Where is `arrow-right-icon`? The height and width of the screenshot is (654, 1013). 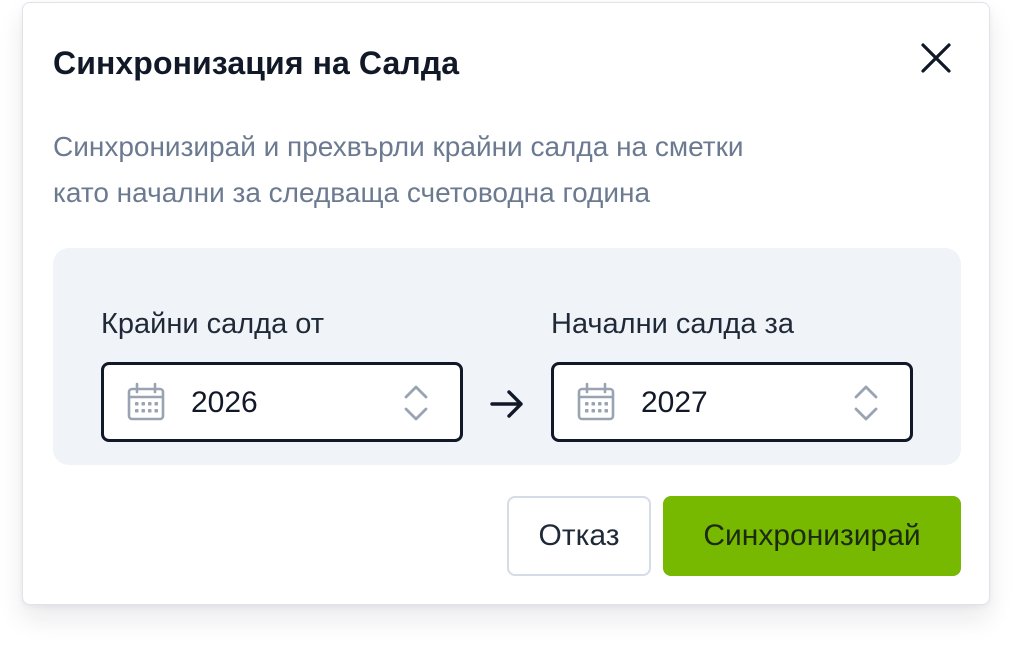 arrow-right-icon is located at coordinates (506, 404).